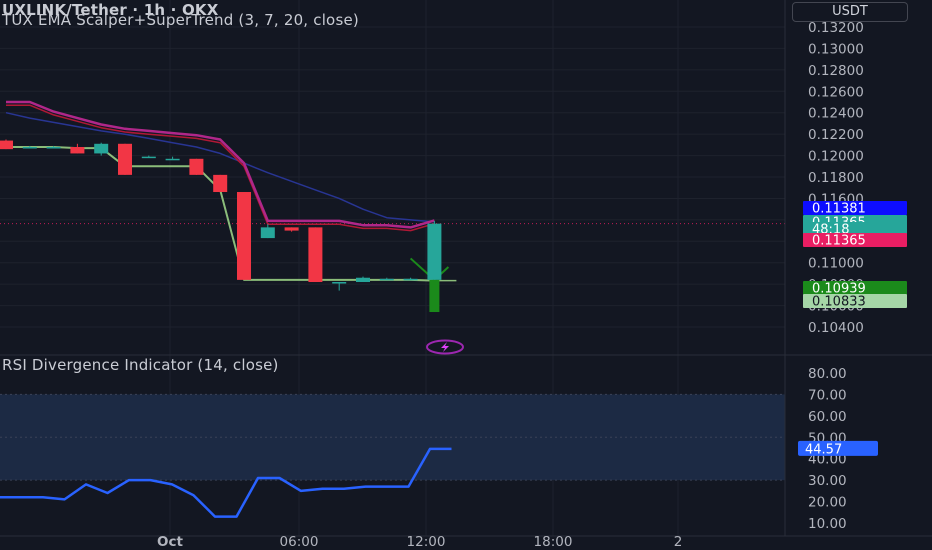 This screenshot has width=932, height=550. Describe the element at coordinates (827, 503) in the screenshot. I see `rsi-tick-label: 20.00` at that location.